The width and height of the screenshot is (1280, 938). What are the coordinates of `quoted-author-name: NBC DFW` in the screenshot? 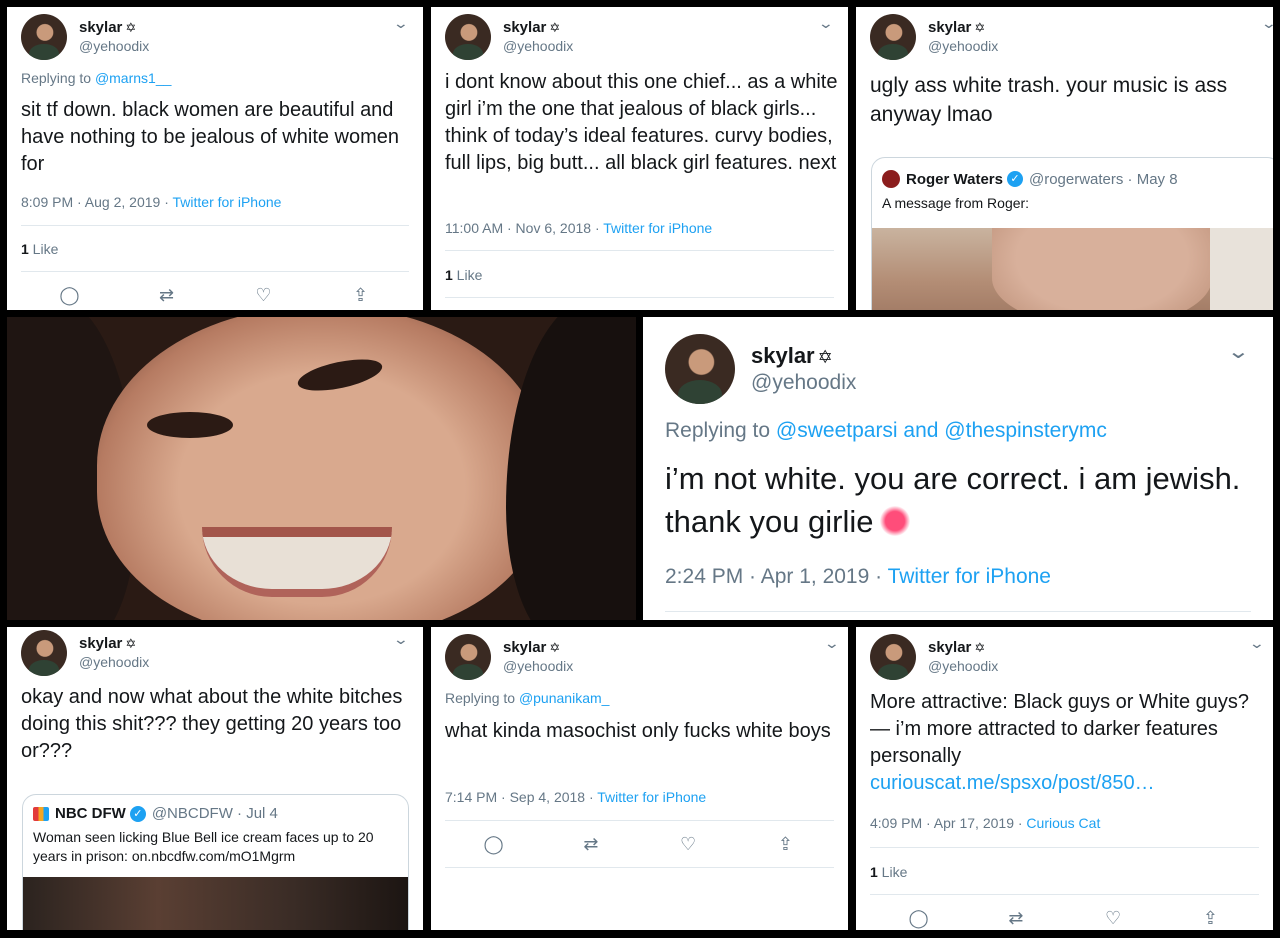 It's located at (90, 813).